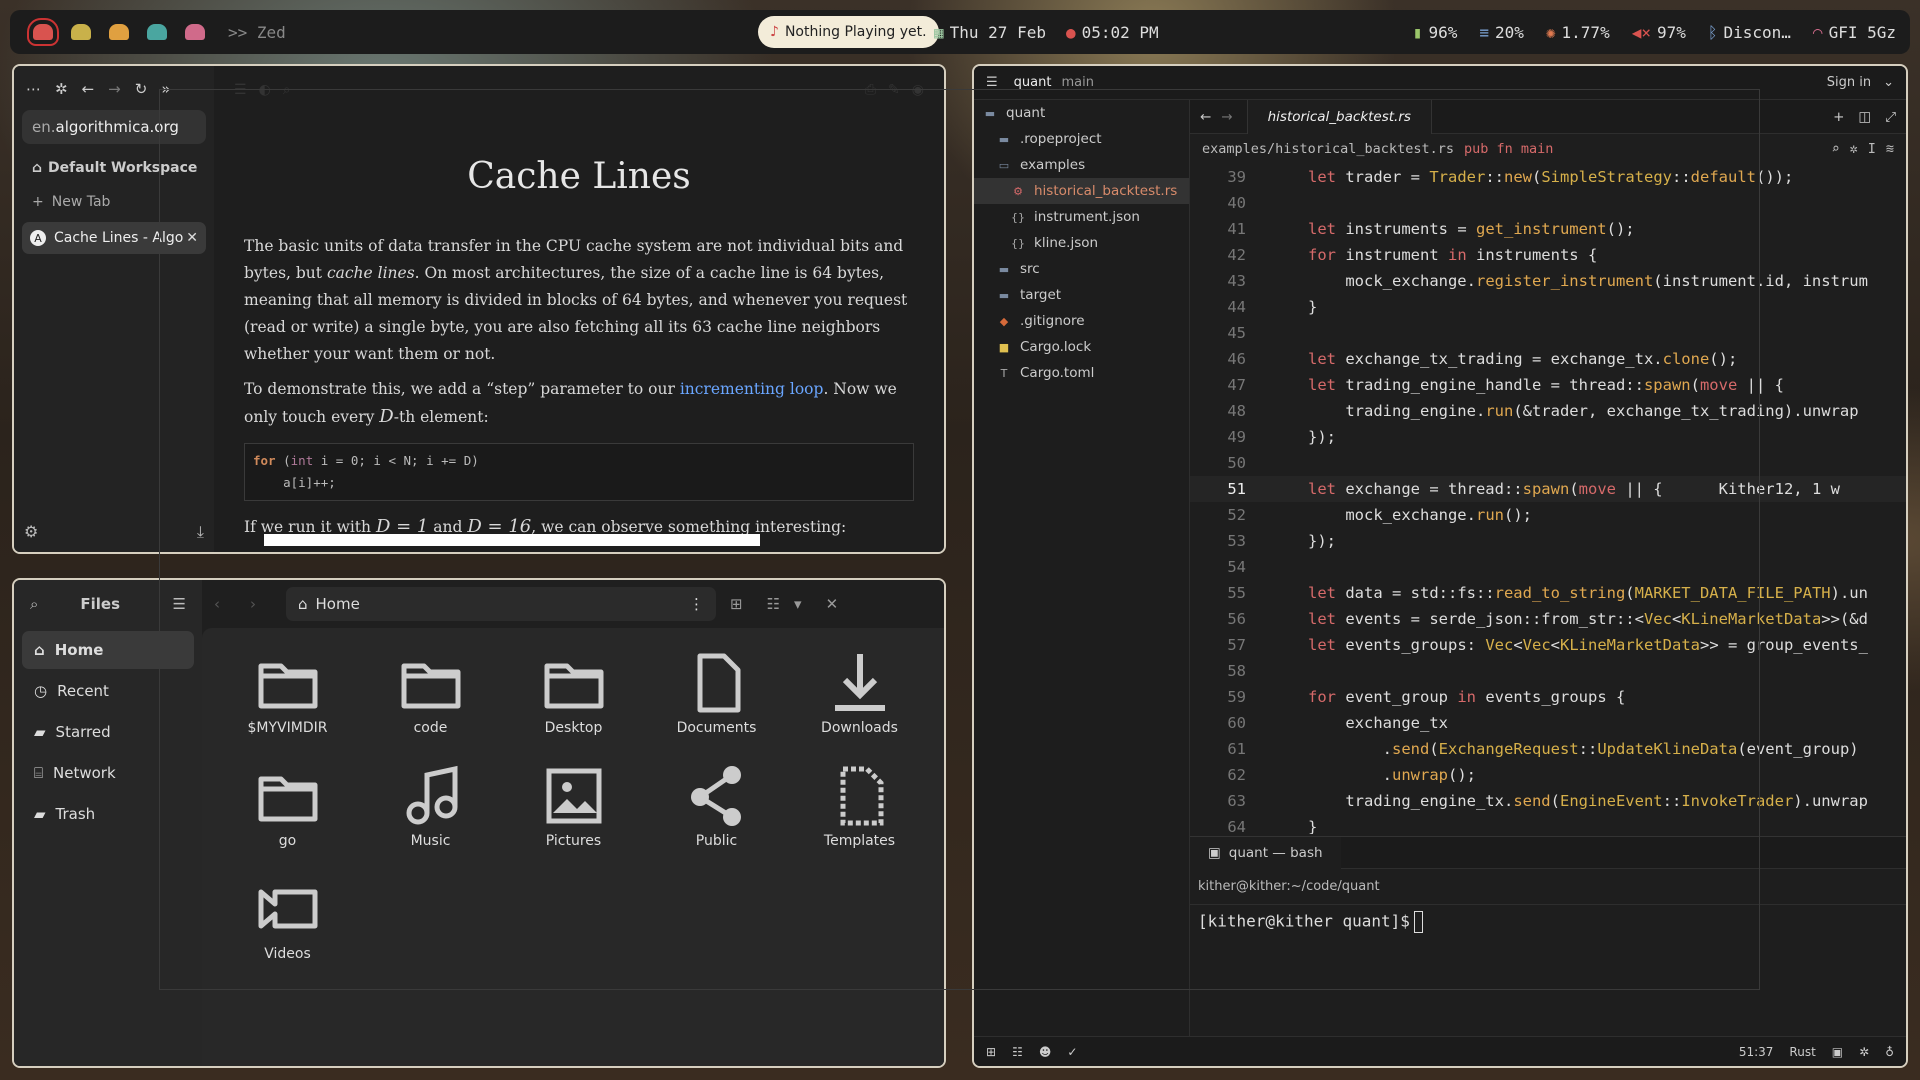 The height and width of the screenshot is (1080, 1920). I want to click on code-line: 49});, so click(1548, 437).